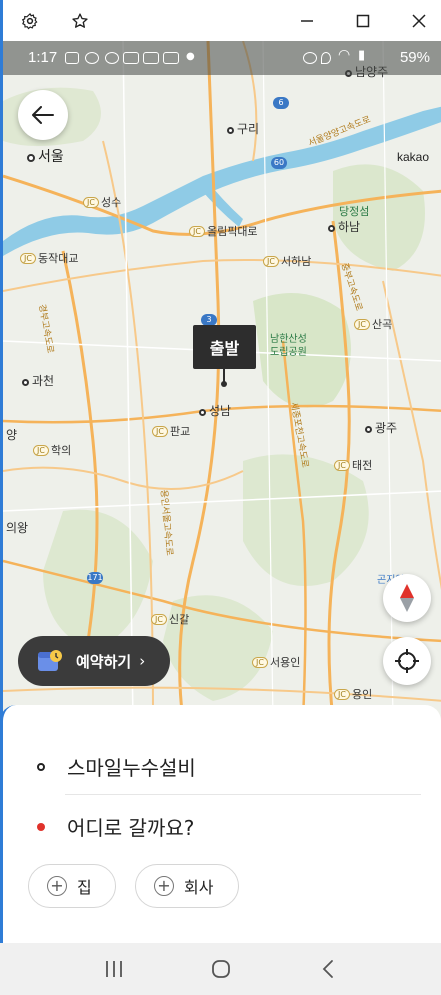 The height and width of the screenshot is (995, 441). Describe the element at coordinates (354, 211) in the screenshot. I see `place-label: 당정섬` at that location.